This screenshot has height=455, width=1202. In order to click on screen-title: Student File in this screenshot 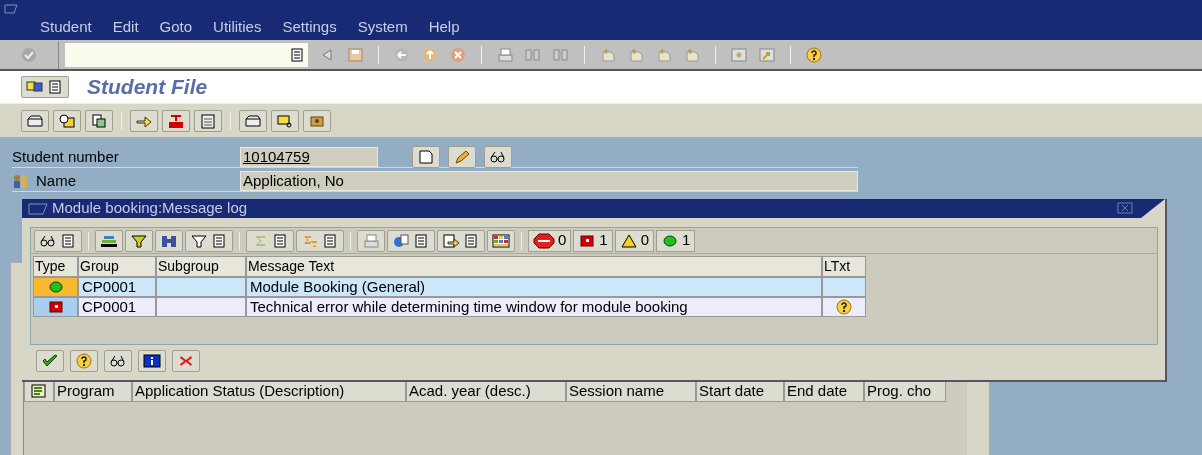, I will do `click(147, 87)`.